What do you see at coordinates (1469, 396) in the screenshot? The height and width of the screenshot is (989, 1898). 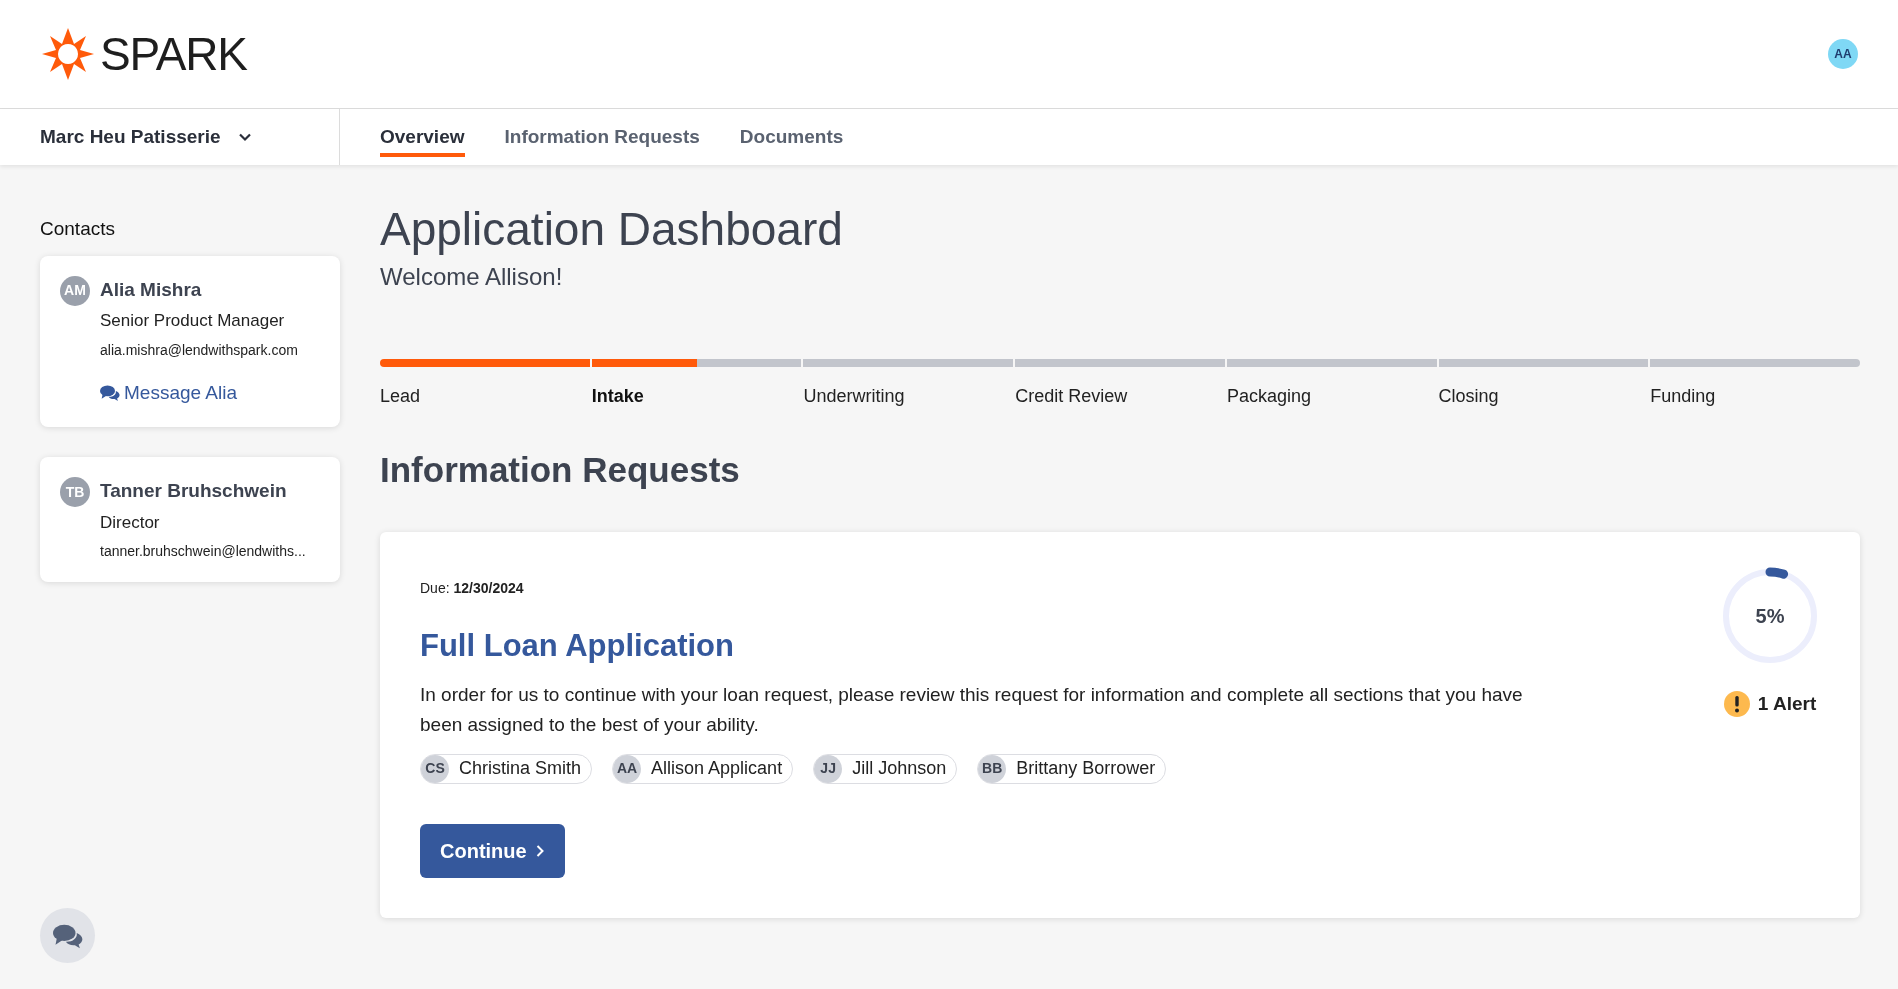 I see `stage-label: Closing` at bounding box center [1469, 396].